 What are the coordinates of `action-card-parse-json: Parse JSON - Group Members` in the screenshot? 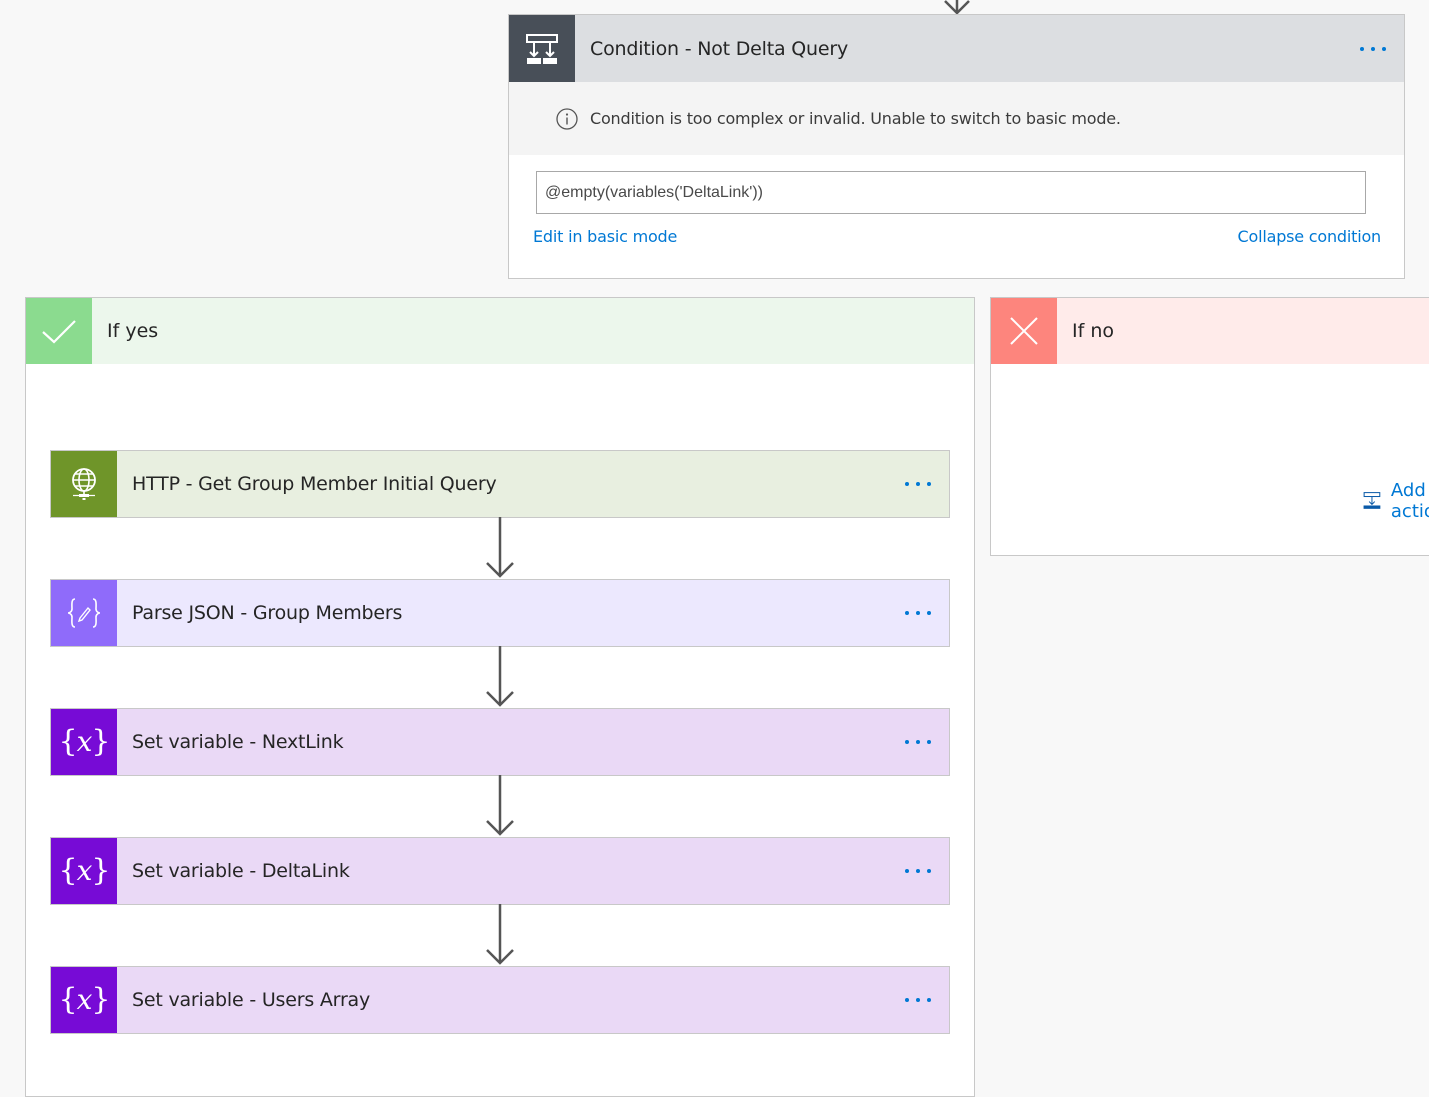 It's located at (500, 613).